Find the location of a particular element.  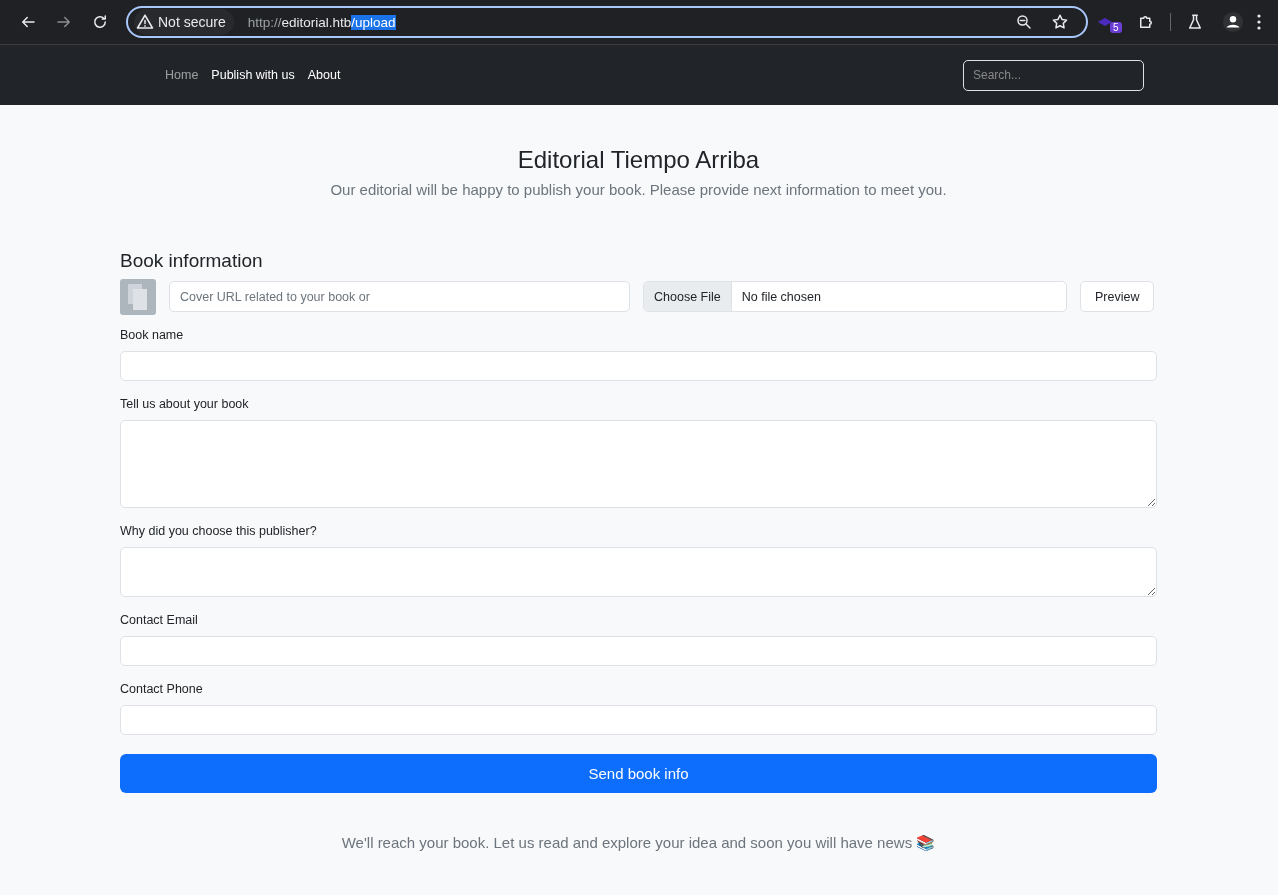

star-icon is located at coordinates (1060, 22).